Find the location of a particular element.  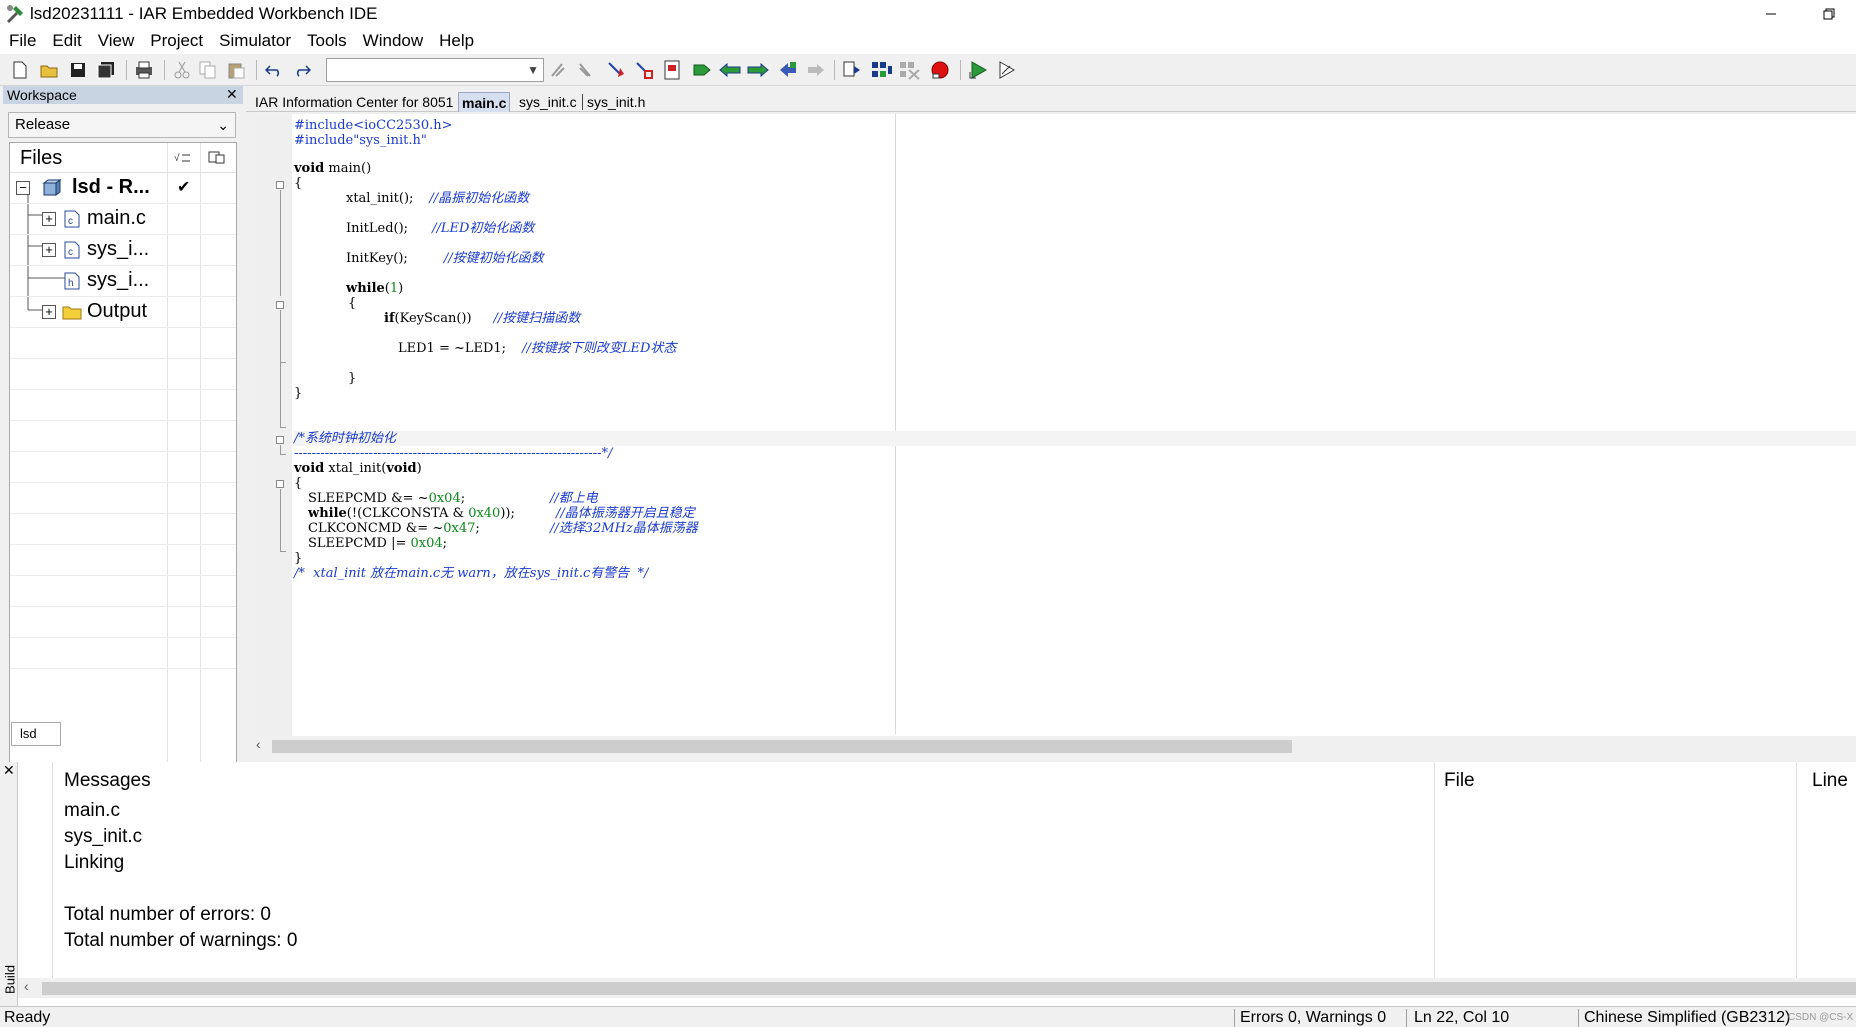

compile-icon is located at coordinates (788, 70).